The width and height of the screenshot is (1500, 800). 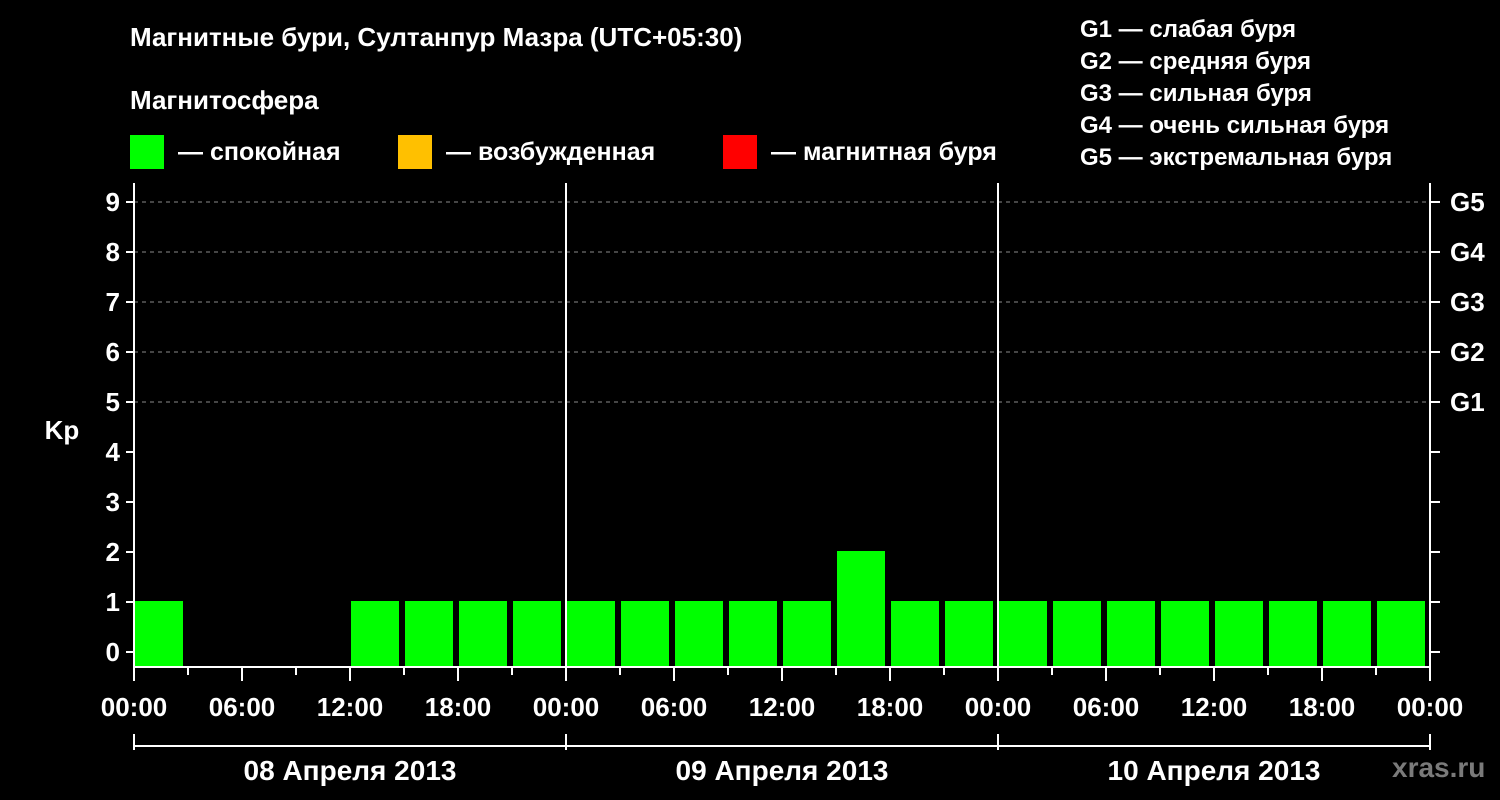 I want to click on y-tick-label: 1, so click(x=113, y=602).